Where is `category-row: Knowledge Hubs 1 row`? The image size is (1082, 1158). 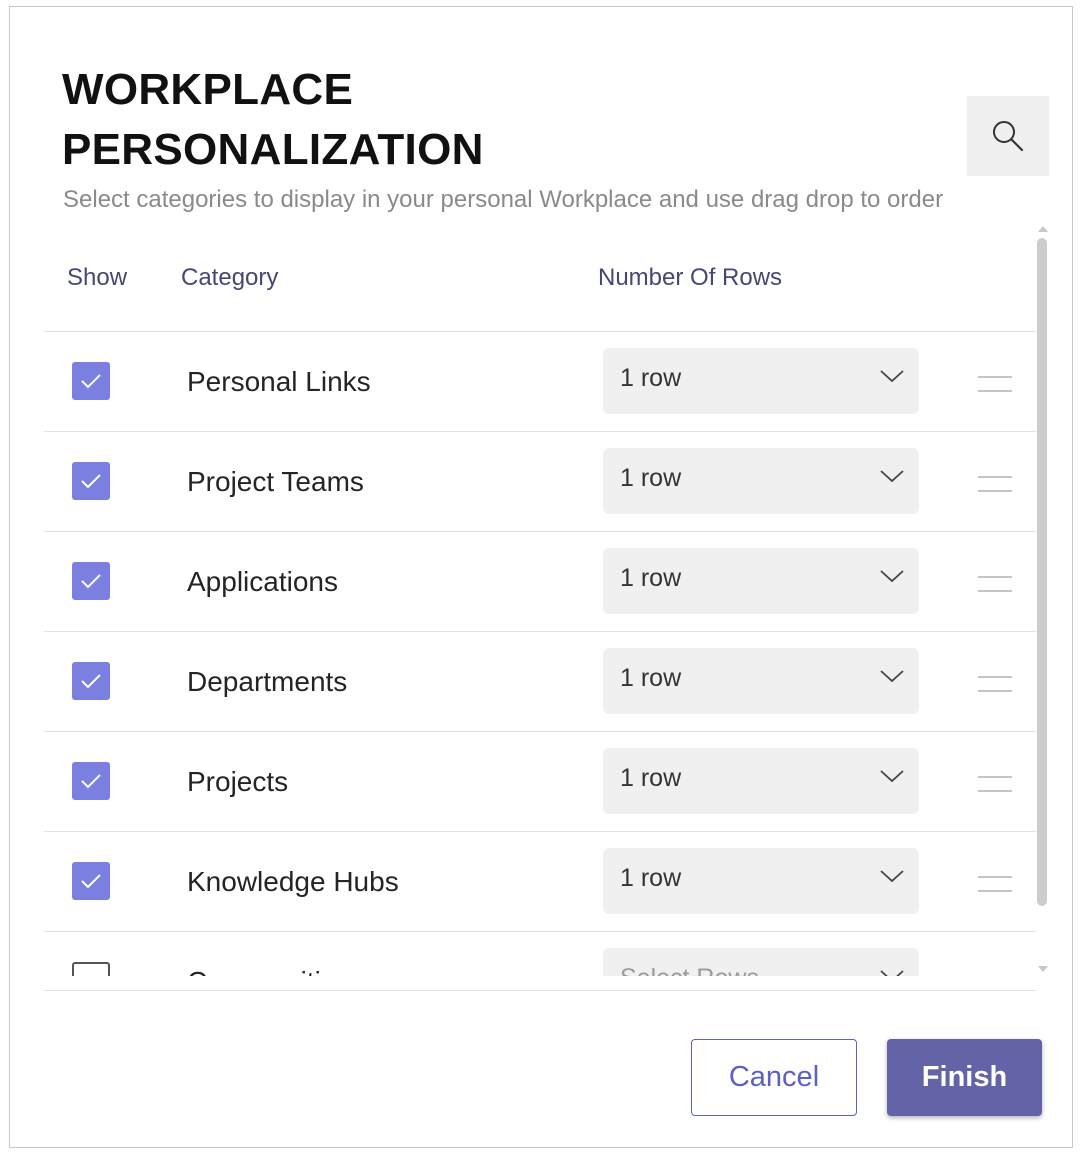
category-row: Knowledge Hubs 1 row is located at coordinates (540, 881).